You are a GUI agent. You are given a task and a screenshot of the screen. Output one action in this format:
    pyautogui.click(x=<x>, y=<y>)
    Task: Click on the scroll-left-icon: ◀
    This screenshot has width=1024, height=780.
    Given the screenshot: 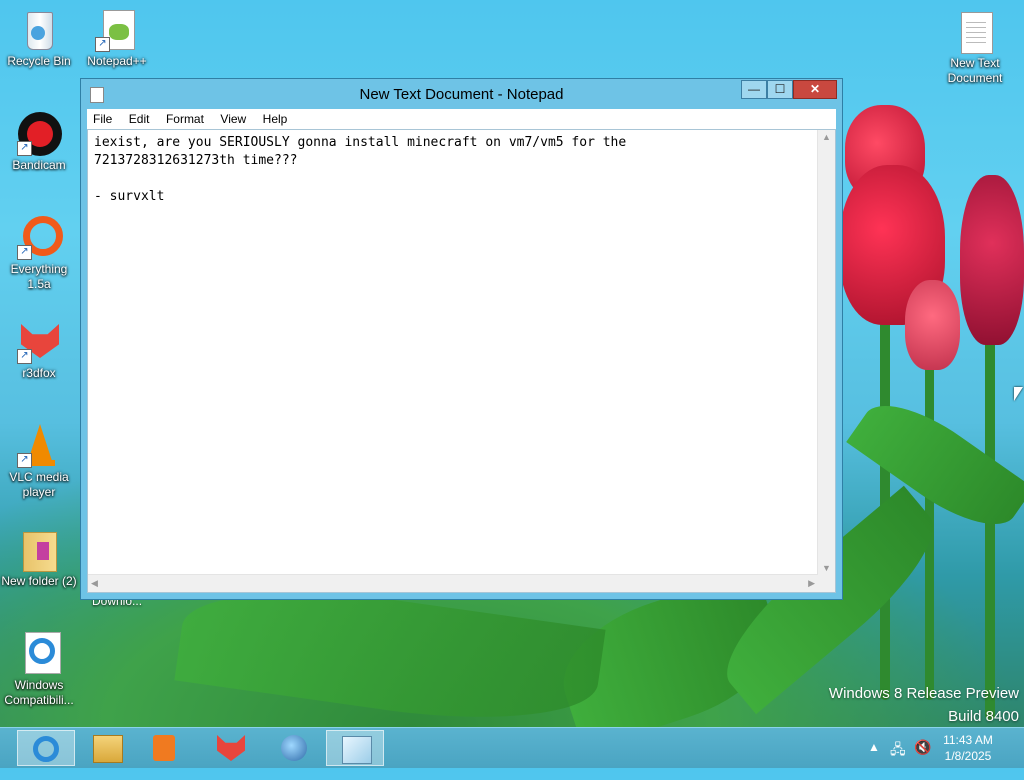 What is the action you would take?
    pyautogui.click(x=94, y=583)
    